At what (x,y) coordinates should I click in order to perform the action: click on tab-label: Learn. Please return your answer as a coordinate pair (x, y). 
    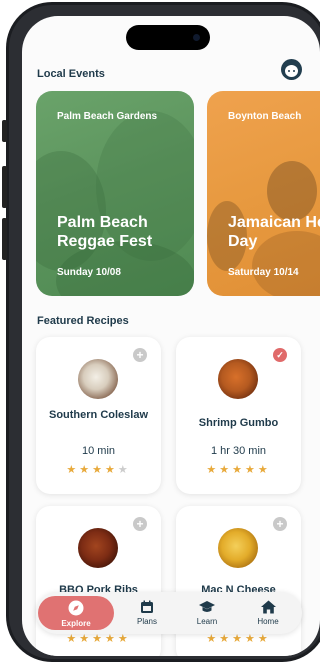
    Looking at the image, I should click on (207, 621).